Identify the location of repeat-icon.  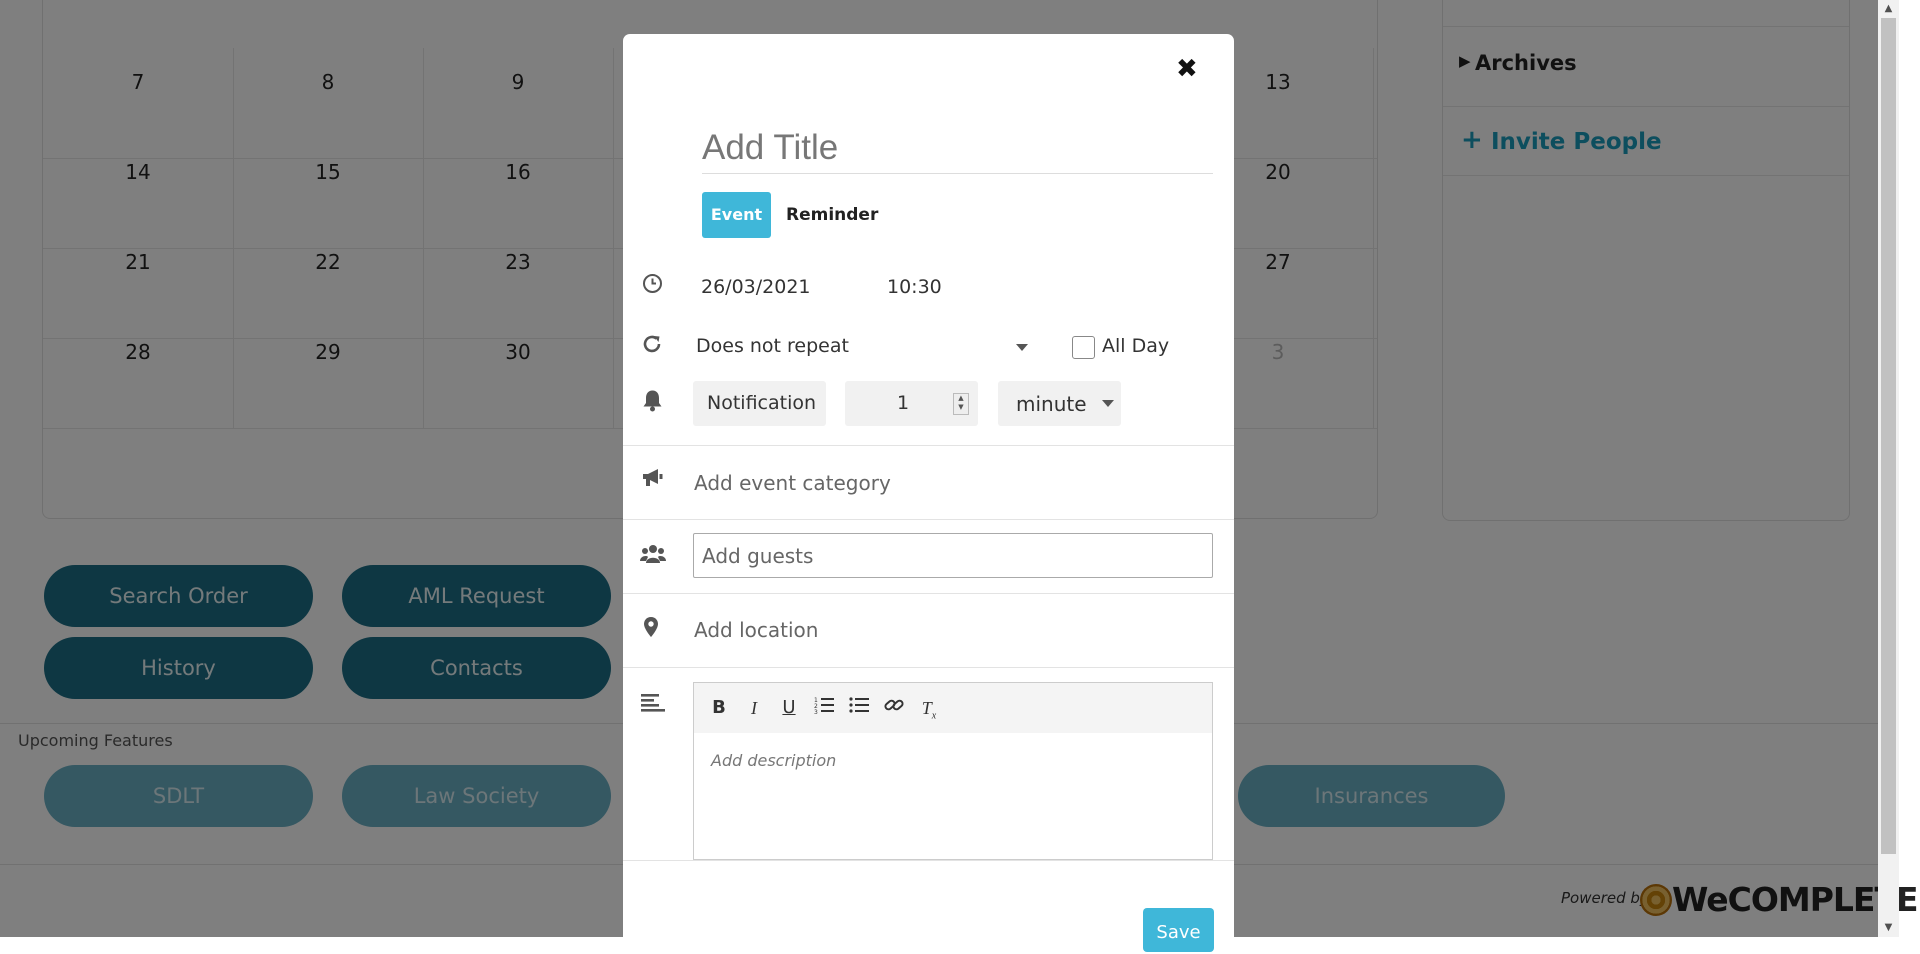
(652, 347).